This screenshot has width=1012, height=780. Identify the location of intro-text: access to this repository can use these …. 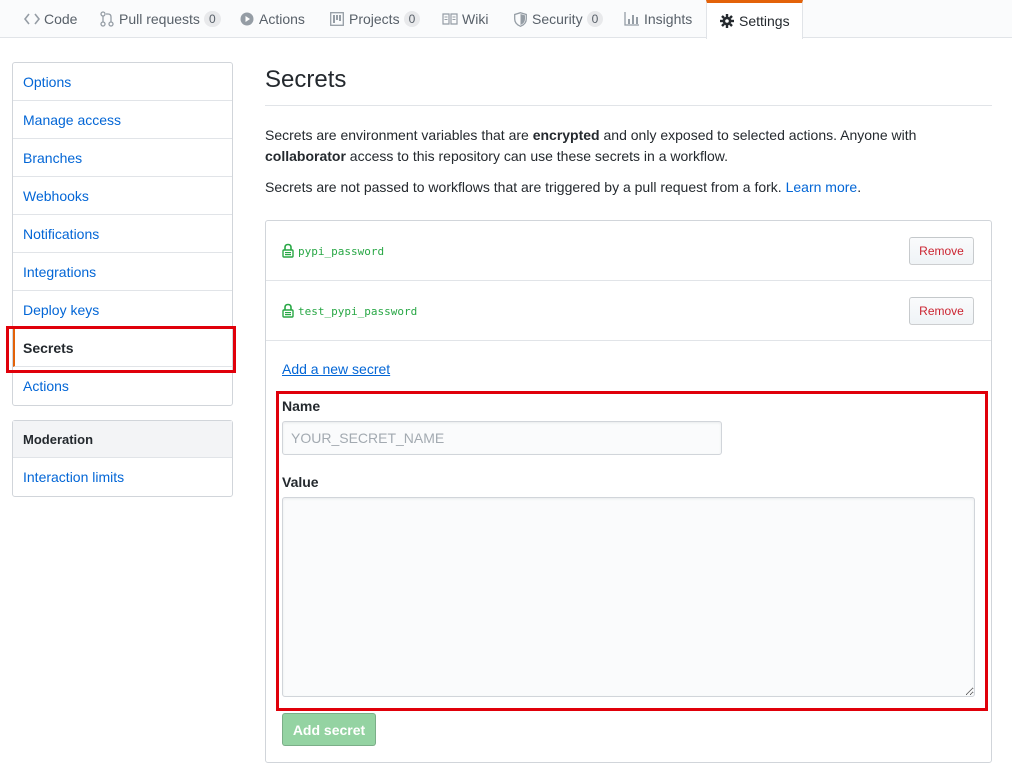
(536, 156).